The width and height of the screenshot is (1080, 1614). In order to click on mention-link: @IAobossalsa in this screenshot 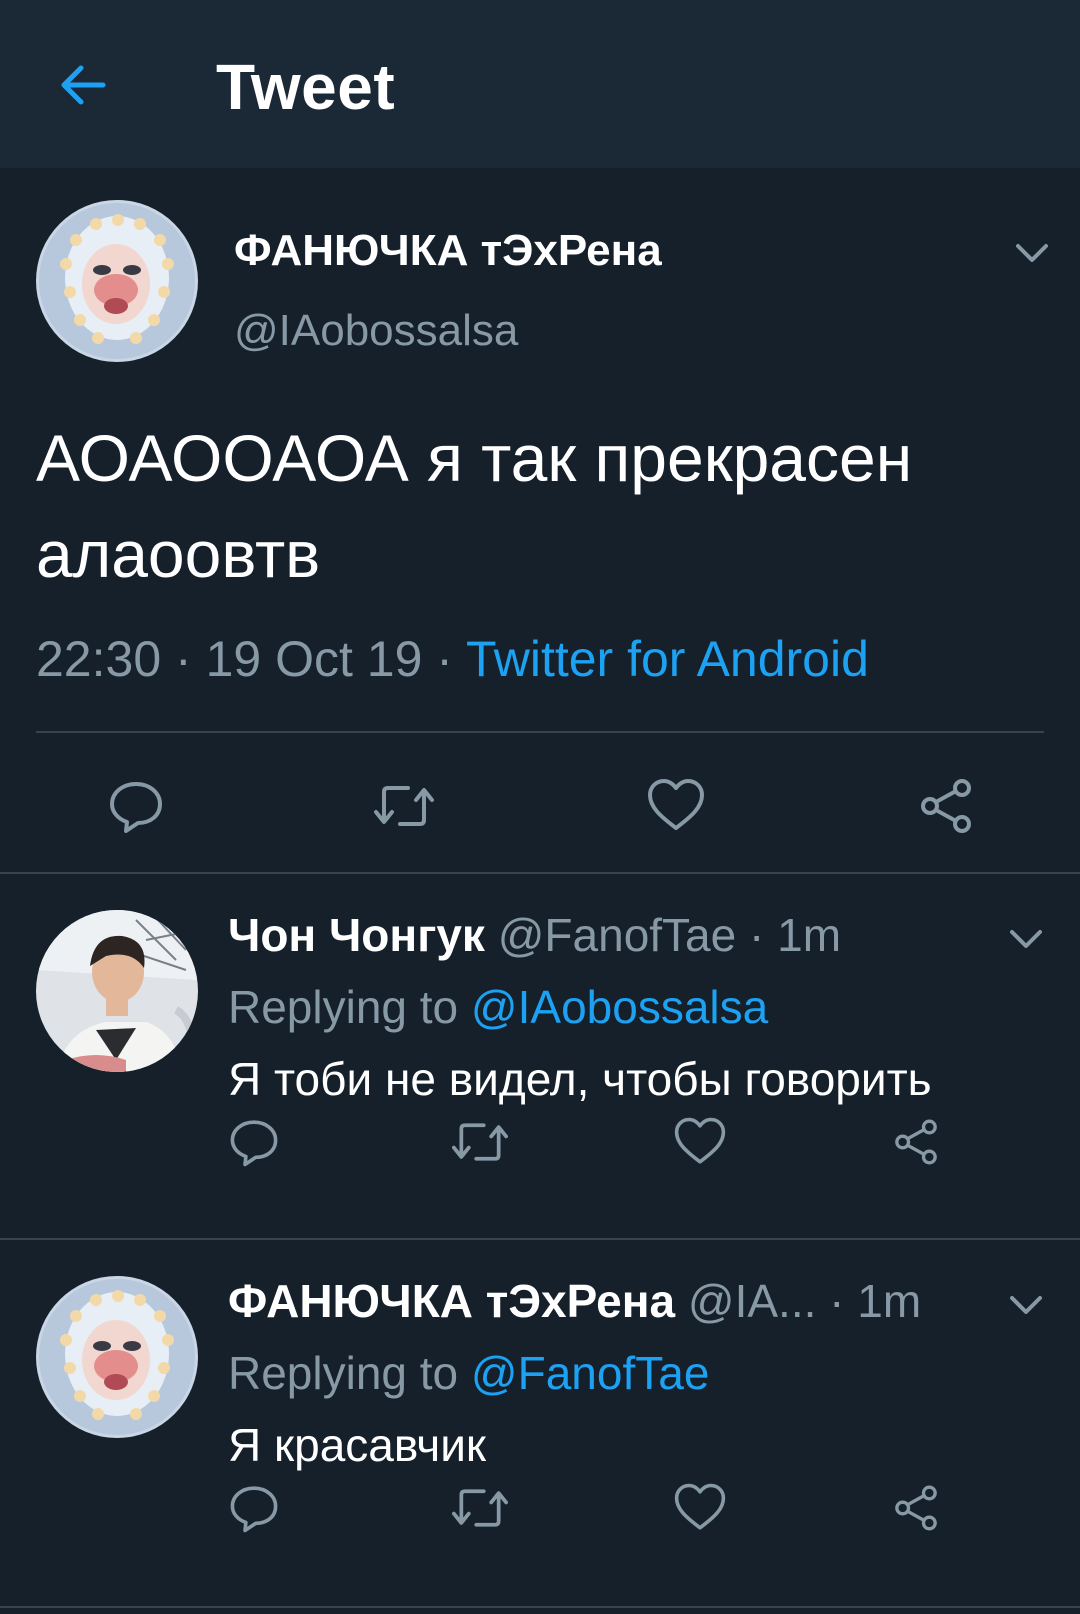, I will do `click(619, 1007)`.